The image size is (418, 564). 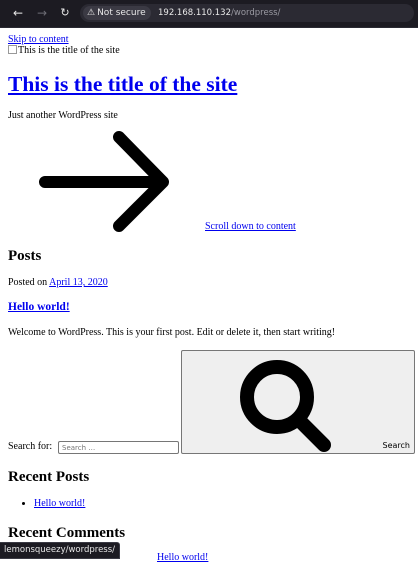 I want to click on link-status-bar: lemonsqueezy/wordpress/, so click(x=60, y=550).